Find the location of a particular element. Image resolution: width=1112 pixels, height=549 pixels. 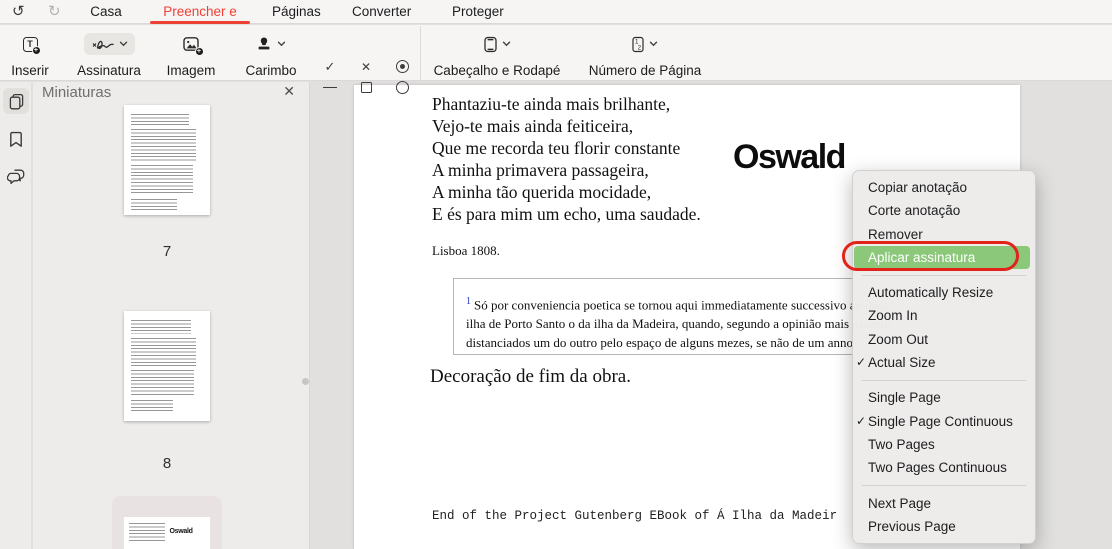

menu-item-next-page: Next Page is located at coordinates (944, 503).